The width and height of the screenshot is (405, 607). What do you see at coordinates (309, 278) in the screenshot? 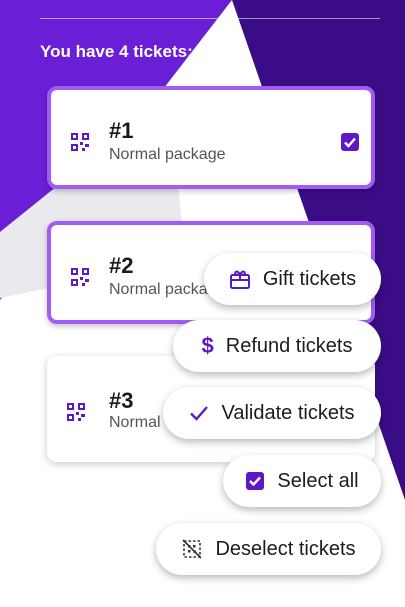
I see `gift-tickets-label: Gift tickets` at bounding box center [309, 278].